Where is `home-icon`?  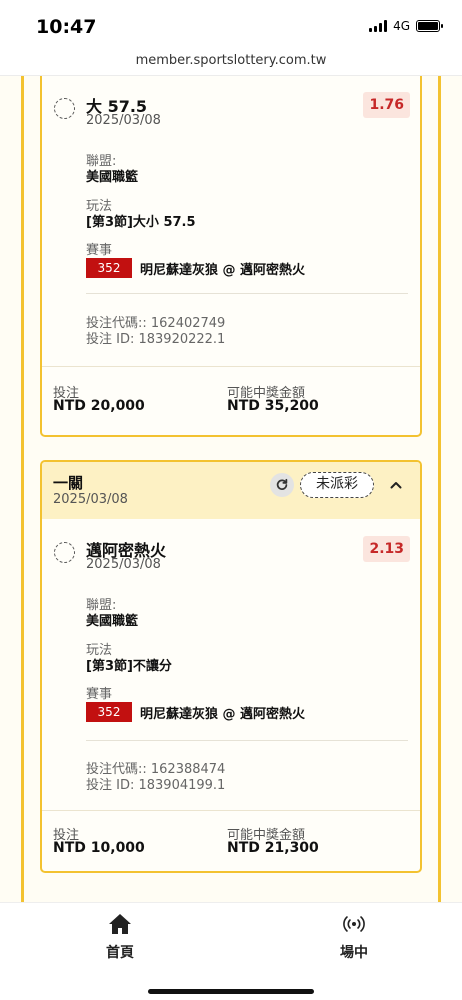
home-icon is located at coordinates (120, 924).